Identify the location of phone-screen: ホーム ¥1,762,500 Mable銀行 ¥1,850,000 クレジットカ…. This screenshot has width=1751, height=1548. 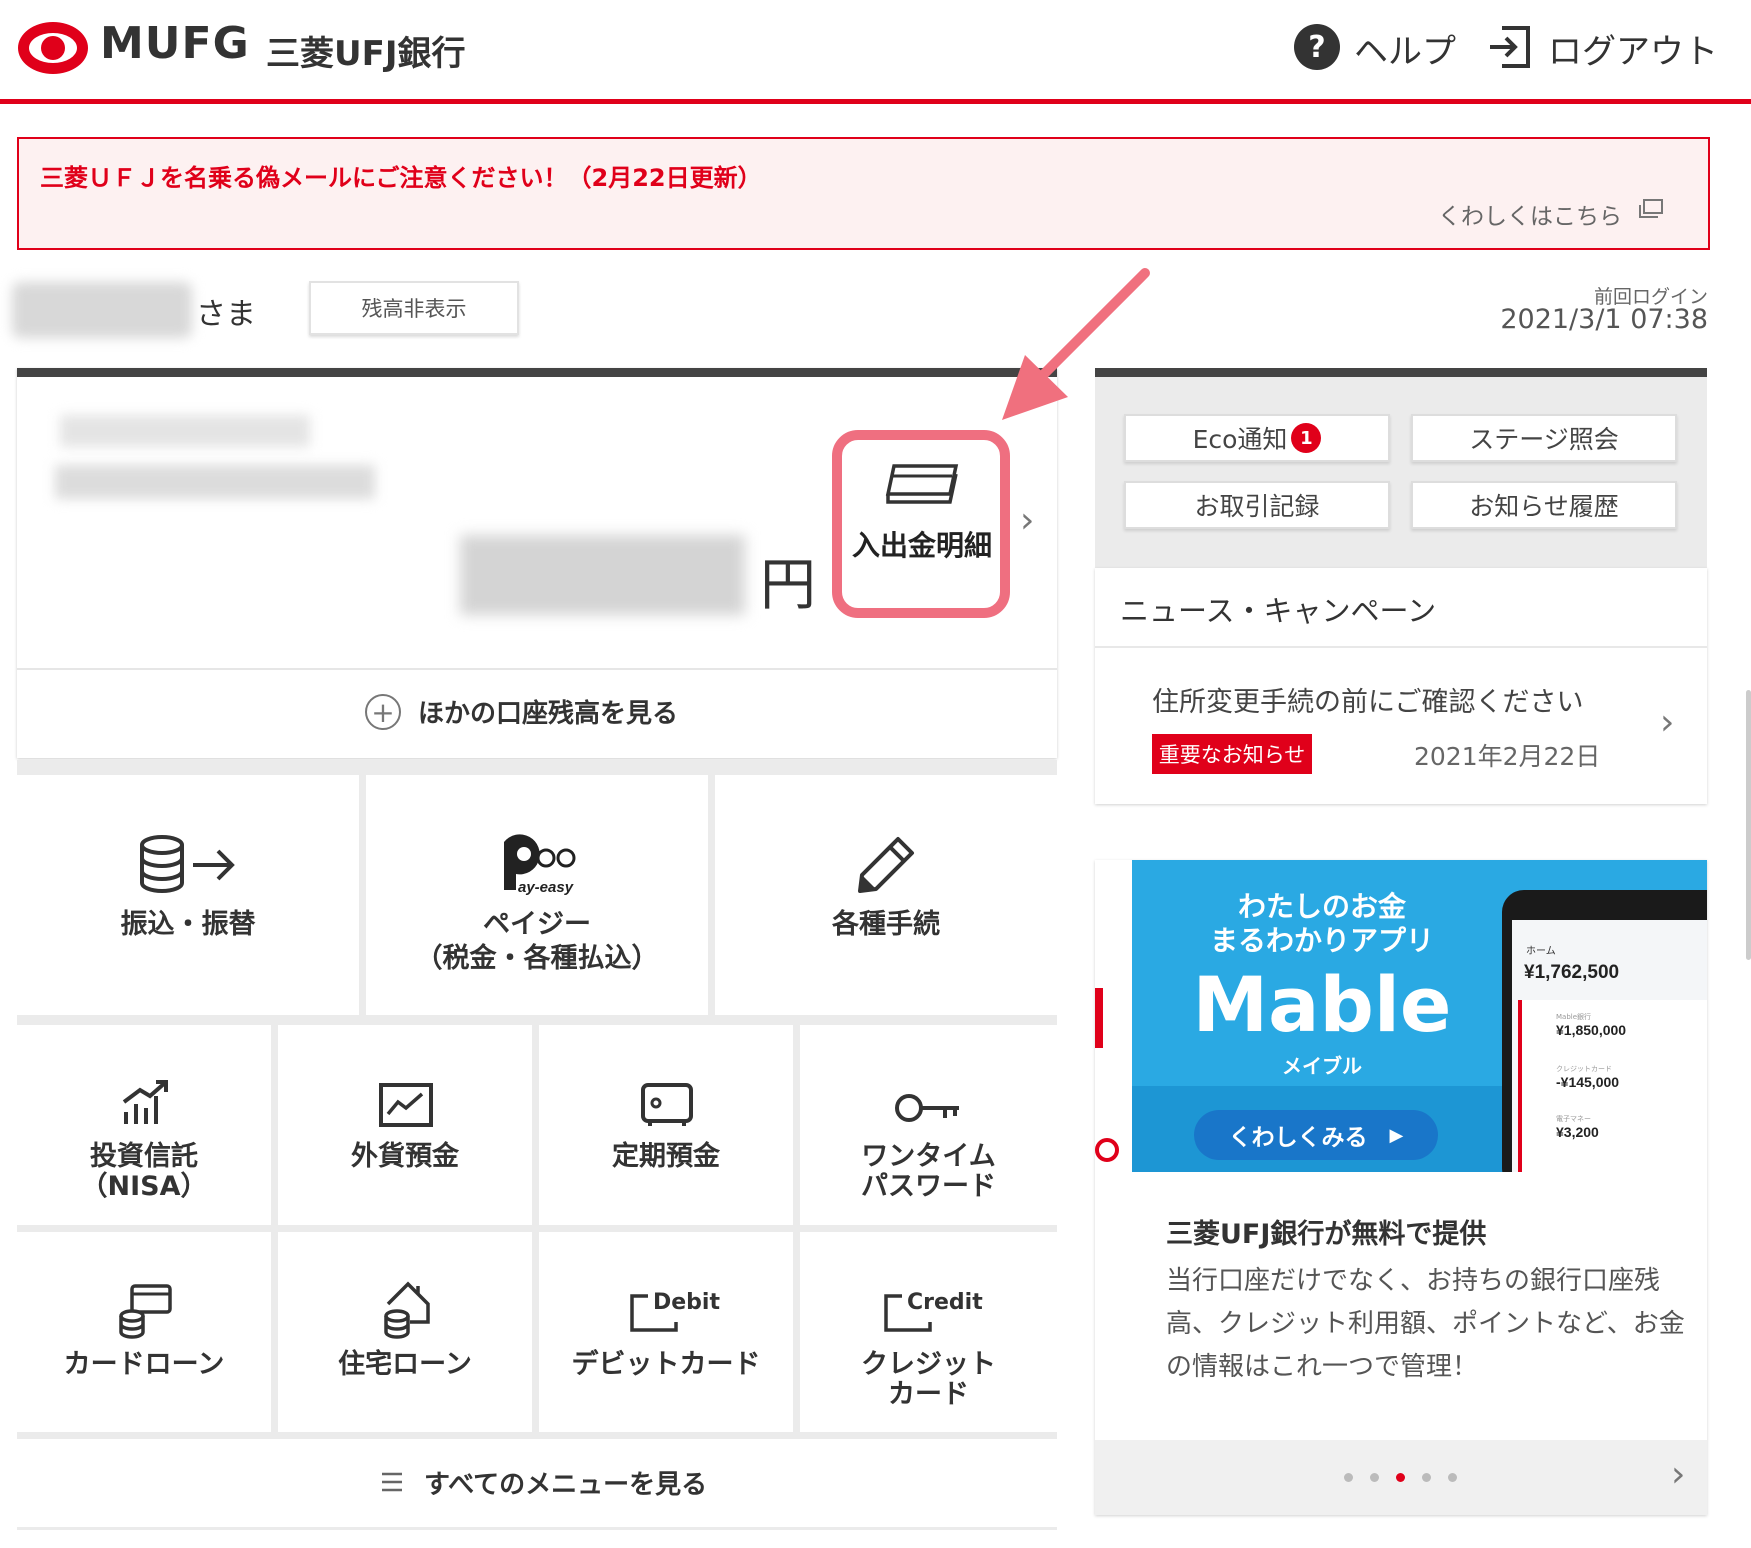
(1609, 1046).